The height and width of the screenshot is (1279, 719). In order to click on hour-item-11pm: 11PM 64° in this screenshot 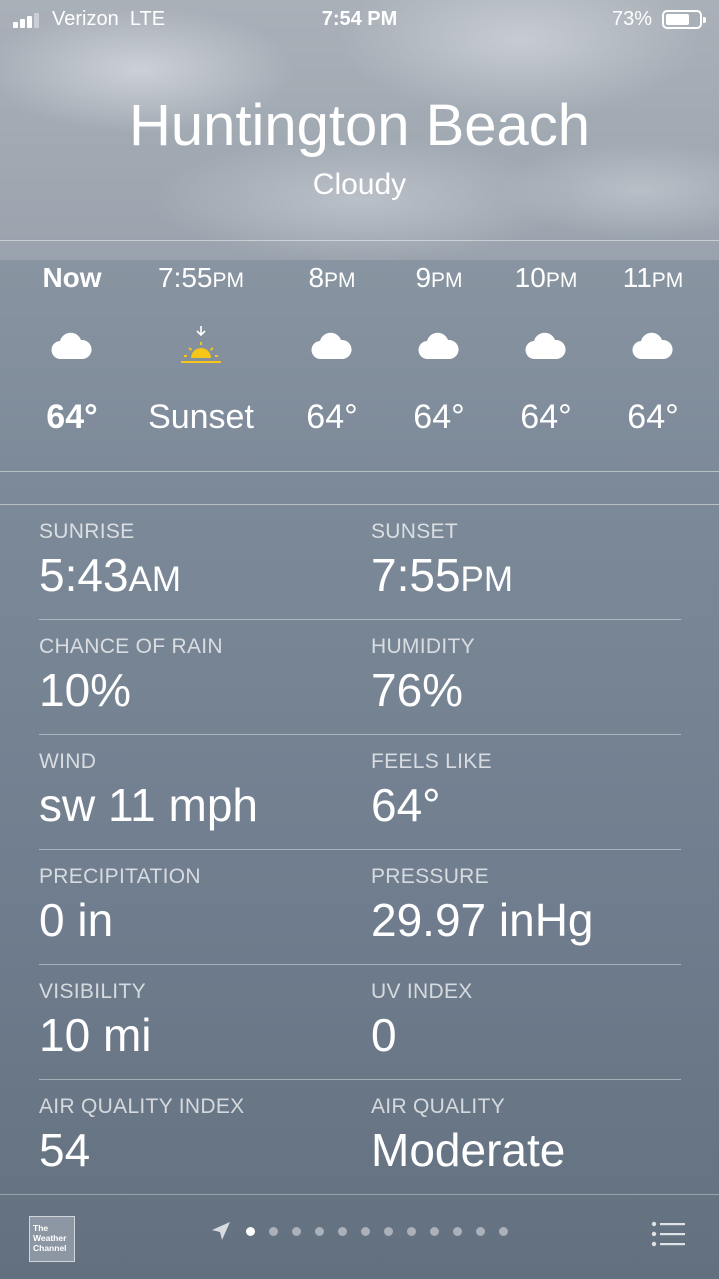, I will do `click(653, 350)`.